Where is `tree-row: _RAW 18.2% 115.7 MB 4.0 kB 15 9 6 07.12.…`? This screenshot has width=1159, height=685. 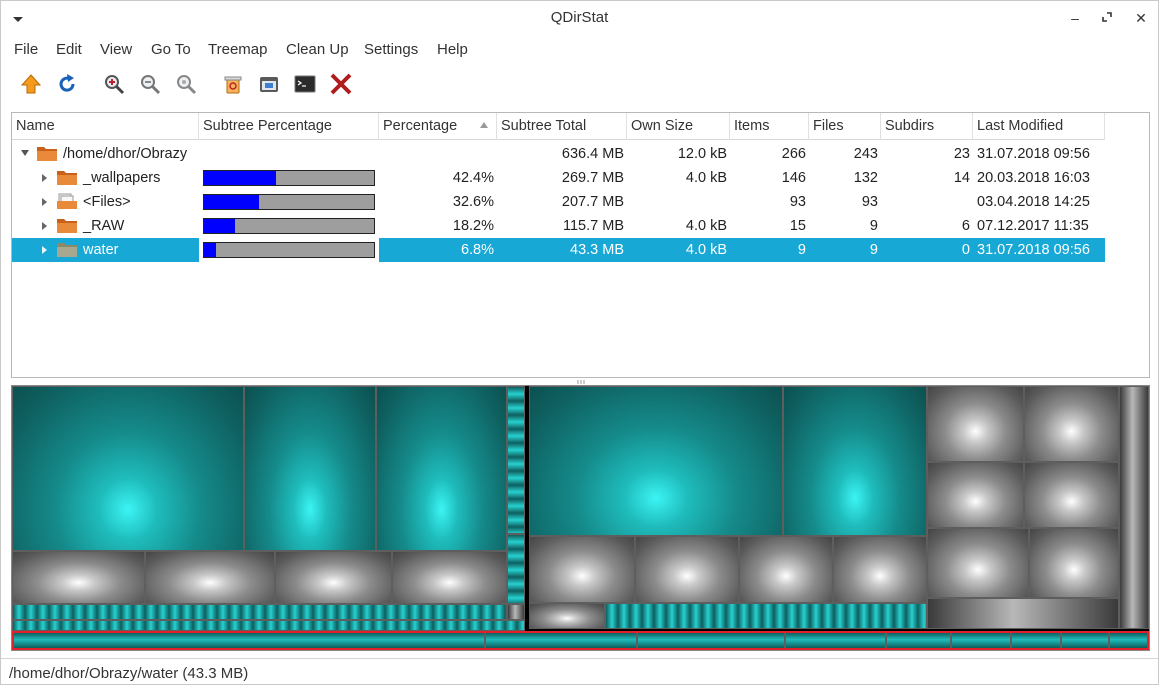
tree-row: _RAW 18.2% 115.7 MB 4.0 kB 15 9 6 07.12.… is located at coordinates (558, 226).